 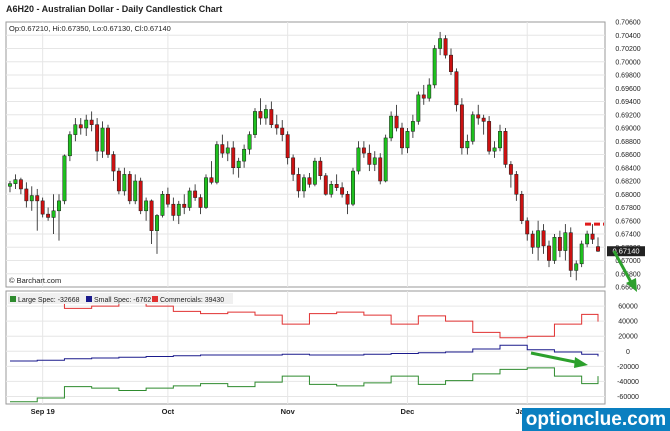 What do you see at coordinates (13, 299) in the screenshot?
I see `legend-swatch-large-spec` at bounding box center [13, 299].